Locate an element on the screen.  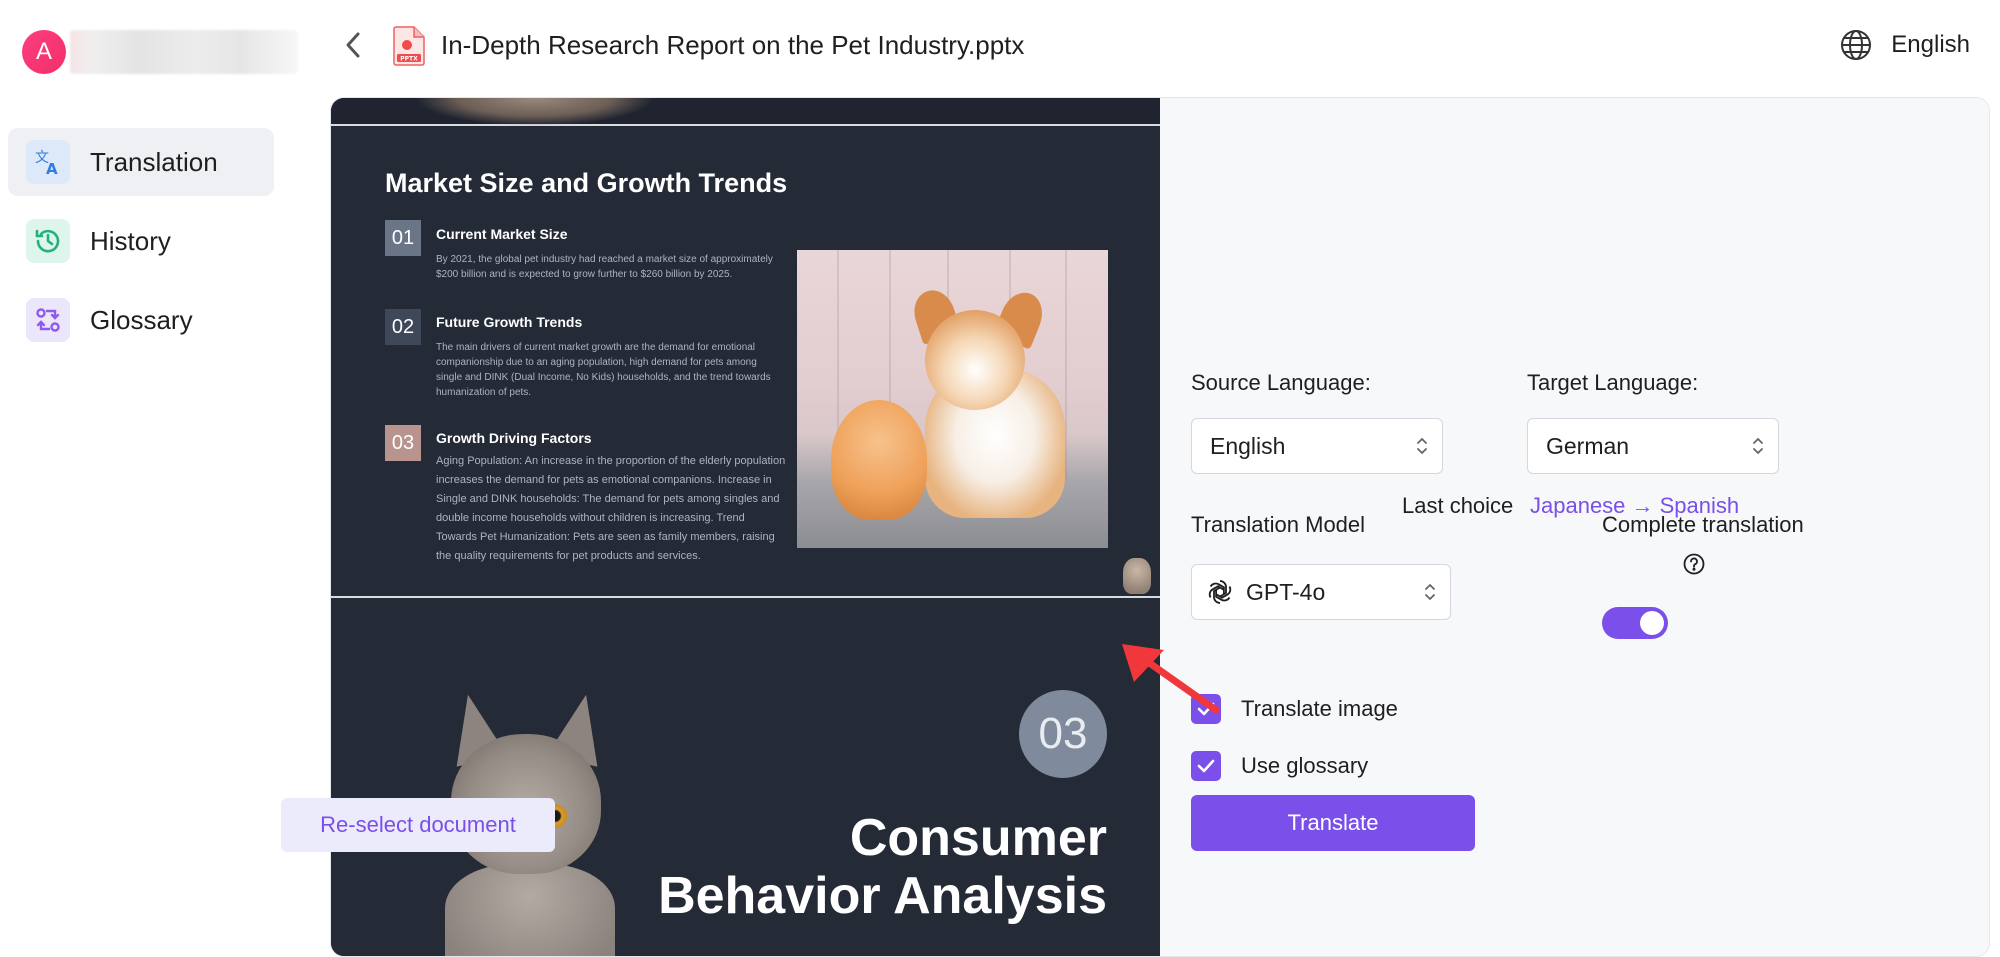
pptx-file-icon: PPTX is located at coordinates (409, 46).